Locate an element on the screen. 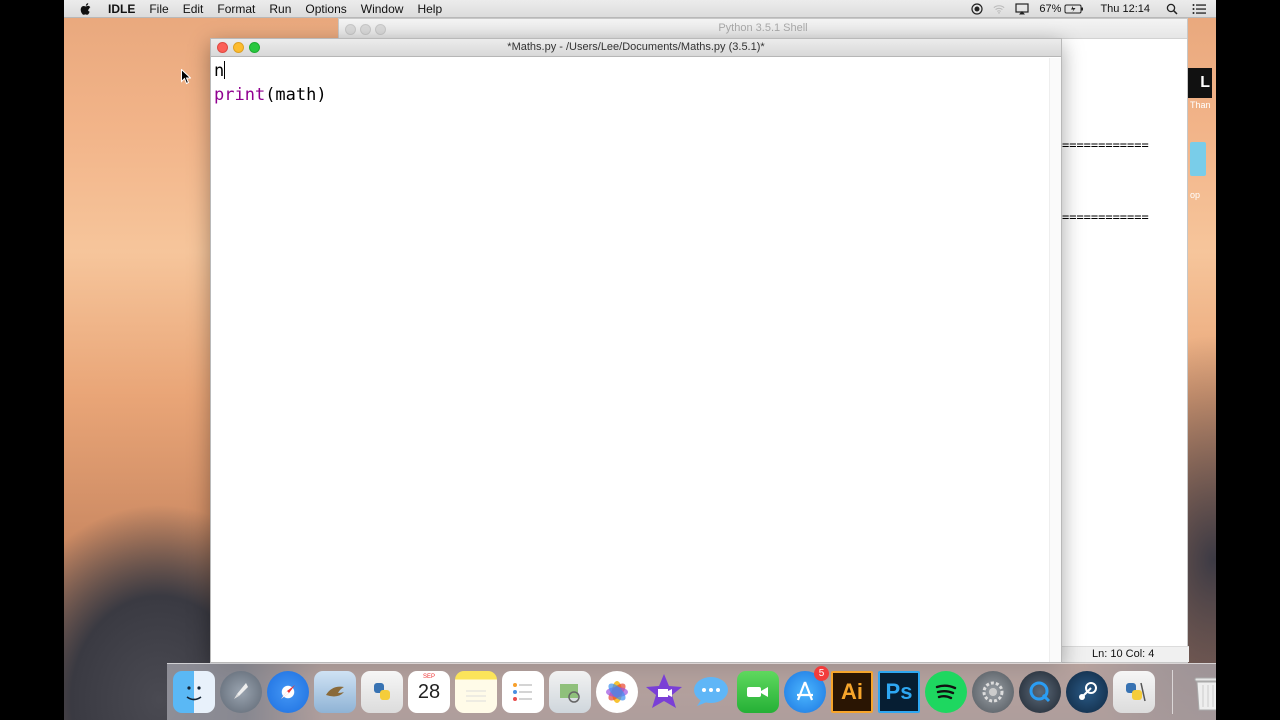 This screenshot has height=720, width=1280. code-editor: n print(math) is located at coordinates (631, 83).